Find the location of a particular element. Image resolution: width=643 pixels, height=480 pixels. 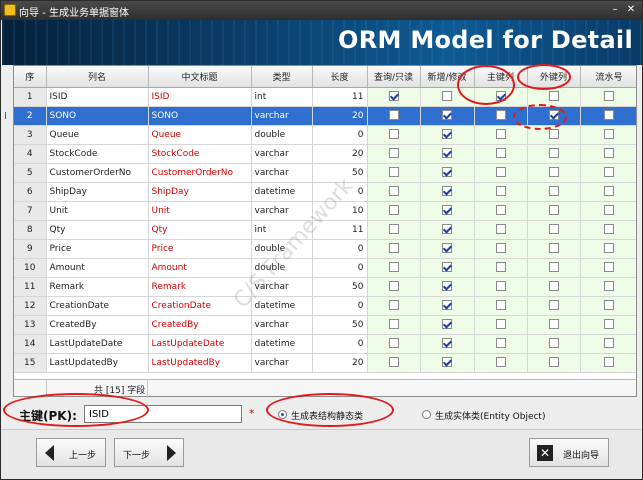

prev-button: 上一步 is located at coordinates (71, 452).